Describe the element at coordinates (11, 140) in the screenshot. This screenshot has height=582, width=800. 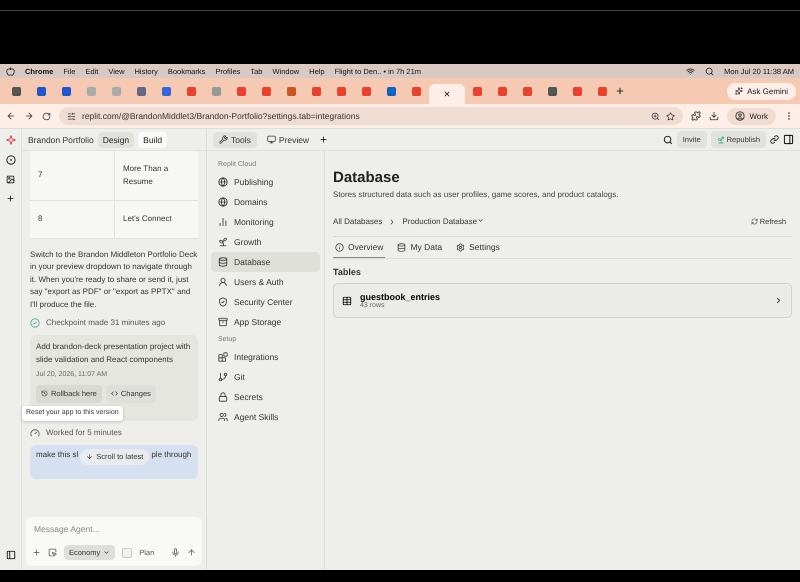
I see `logo-icon` at that location.